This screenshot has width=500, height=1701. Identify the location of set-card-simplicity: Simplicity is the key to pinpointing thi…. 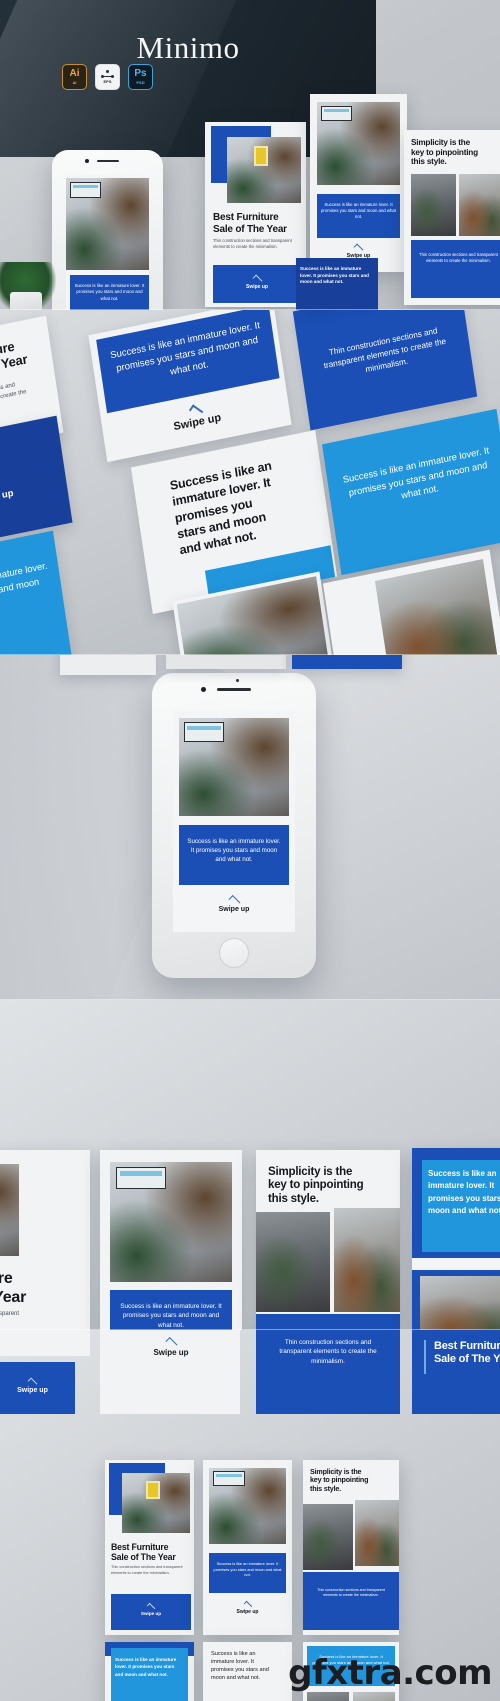
(351, 1547).